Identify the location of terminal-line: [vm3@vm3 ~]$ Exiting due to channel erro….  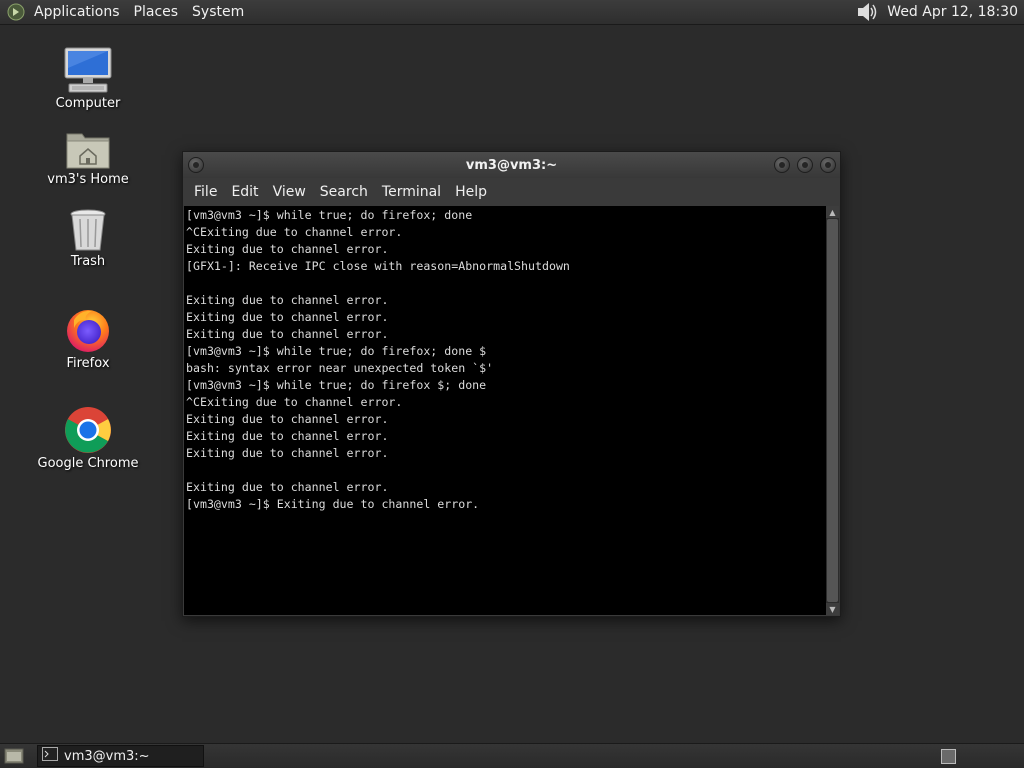
(333, 504).